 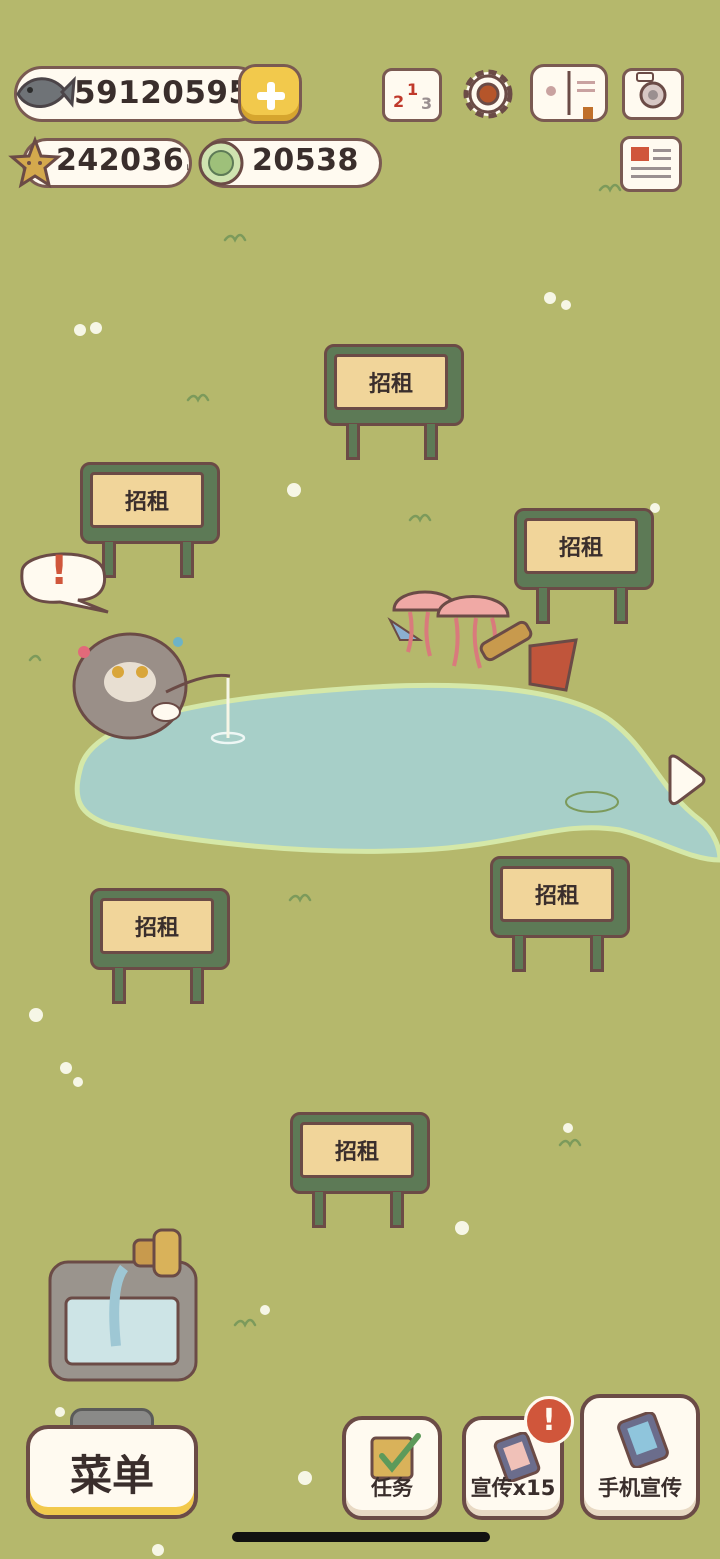 What do you see at coordinates (59, 571) in the screenshot?
I see `alert-mark: !` at bounding box center [59, 571].